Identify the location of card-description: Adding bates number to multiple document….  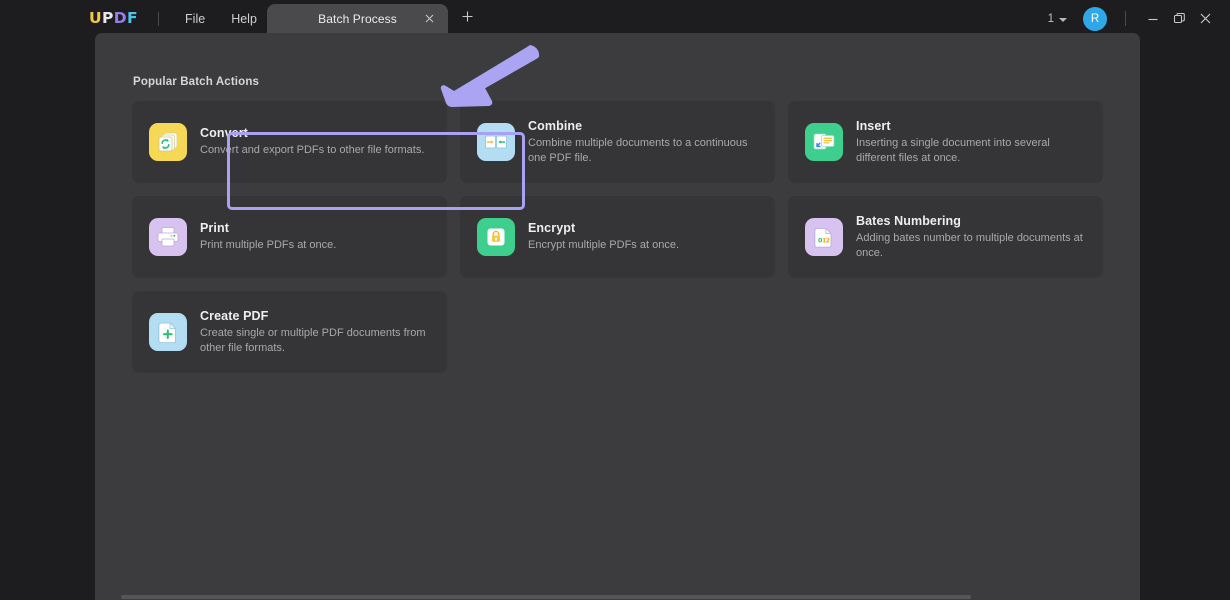
(969, 245).